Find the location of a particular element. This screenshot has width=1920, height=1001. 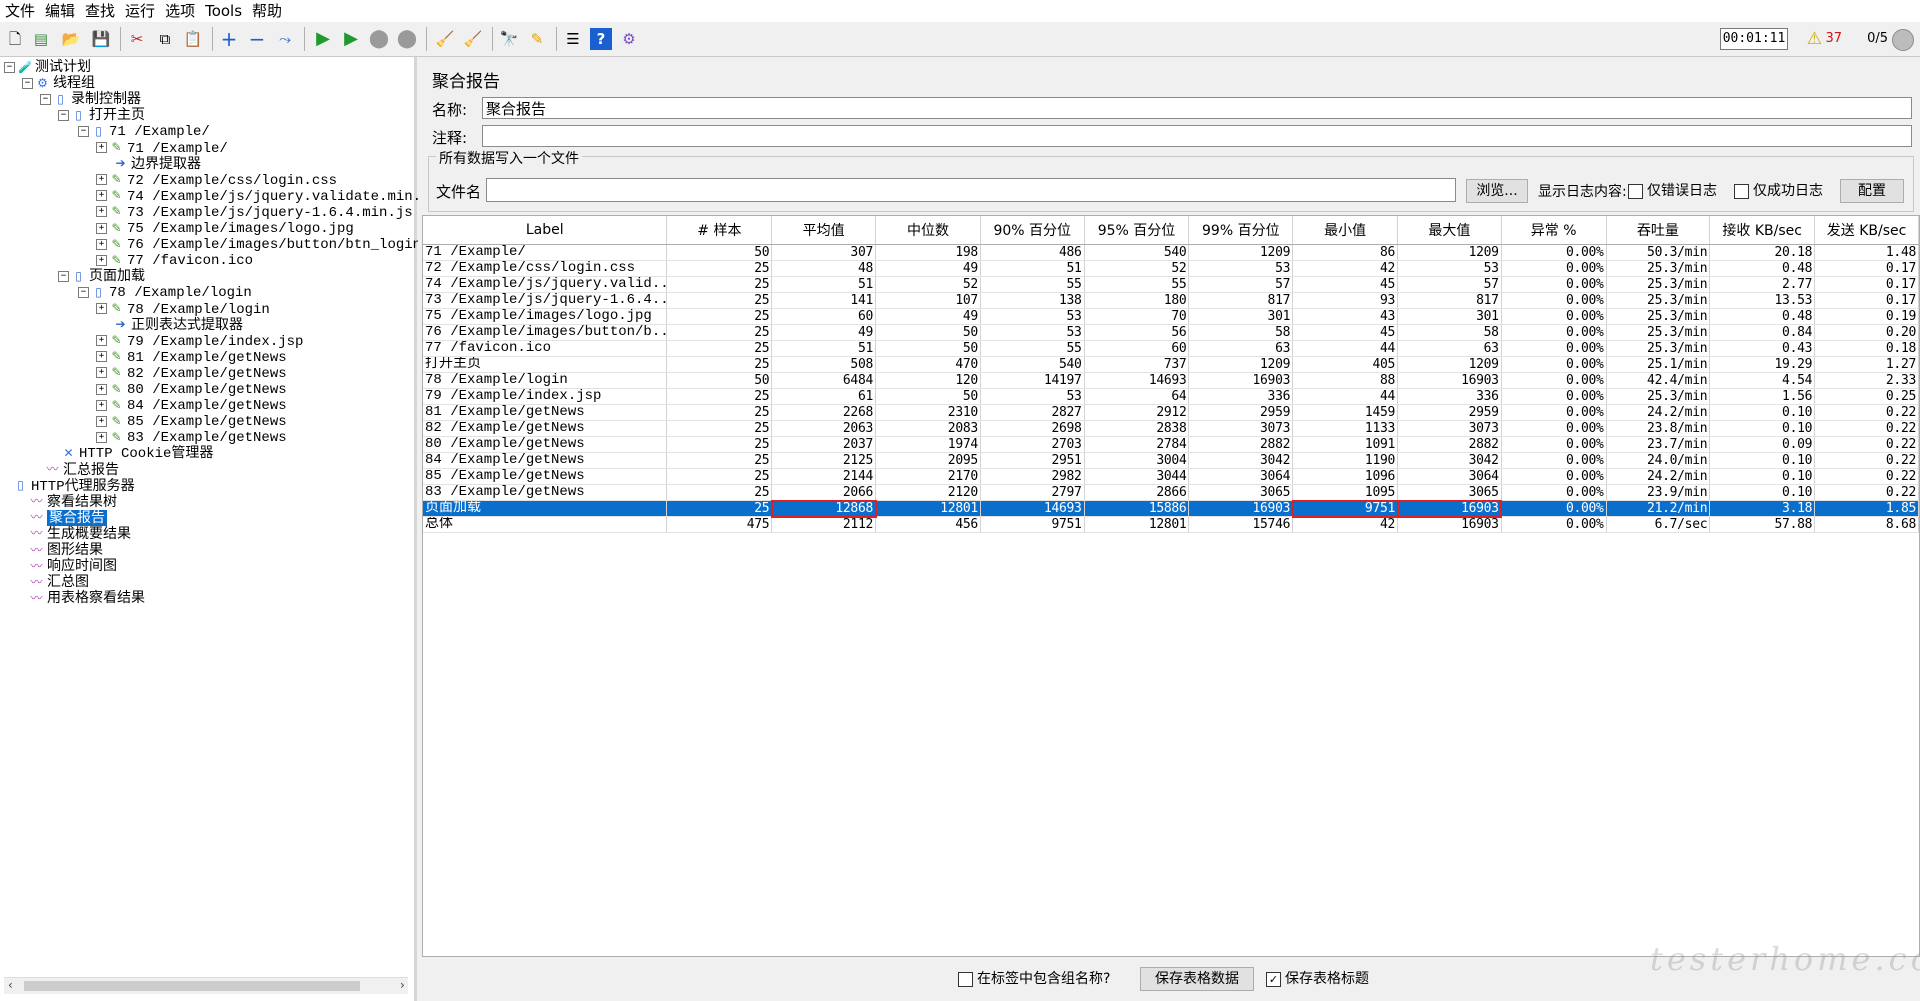

save-table-data-button: 保存表格数据 is located at coordinates (1197, 979).